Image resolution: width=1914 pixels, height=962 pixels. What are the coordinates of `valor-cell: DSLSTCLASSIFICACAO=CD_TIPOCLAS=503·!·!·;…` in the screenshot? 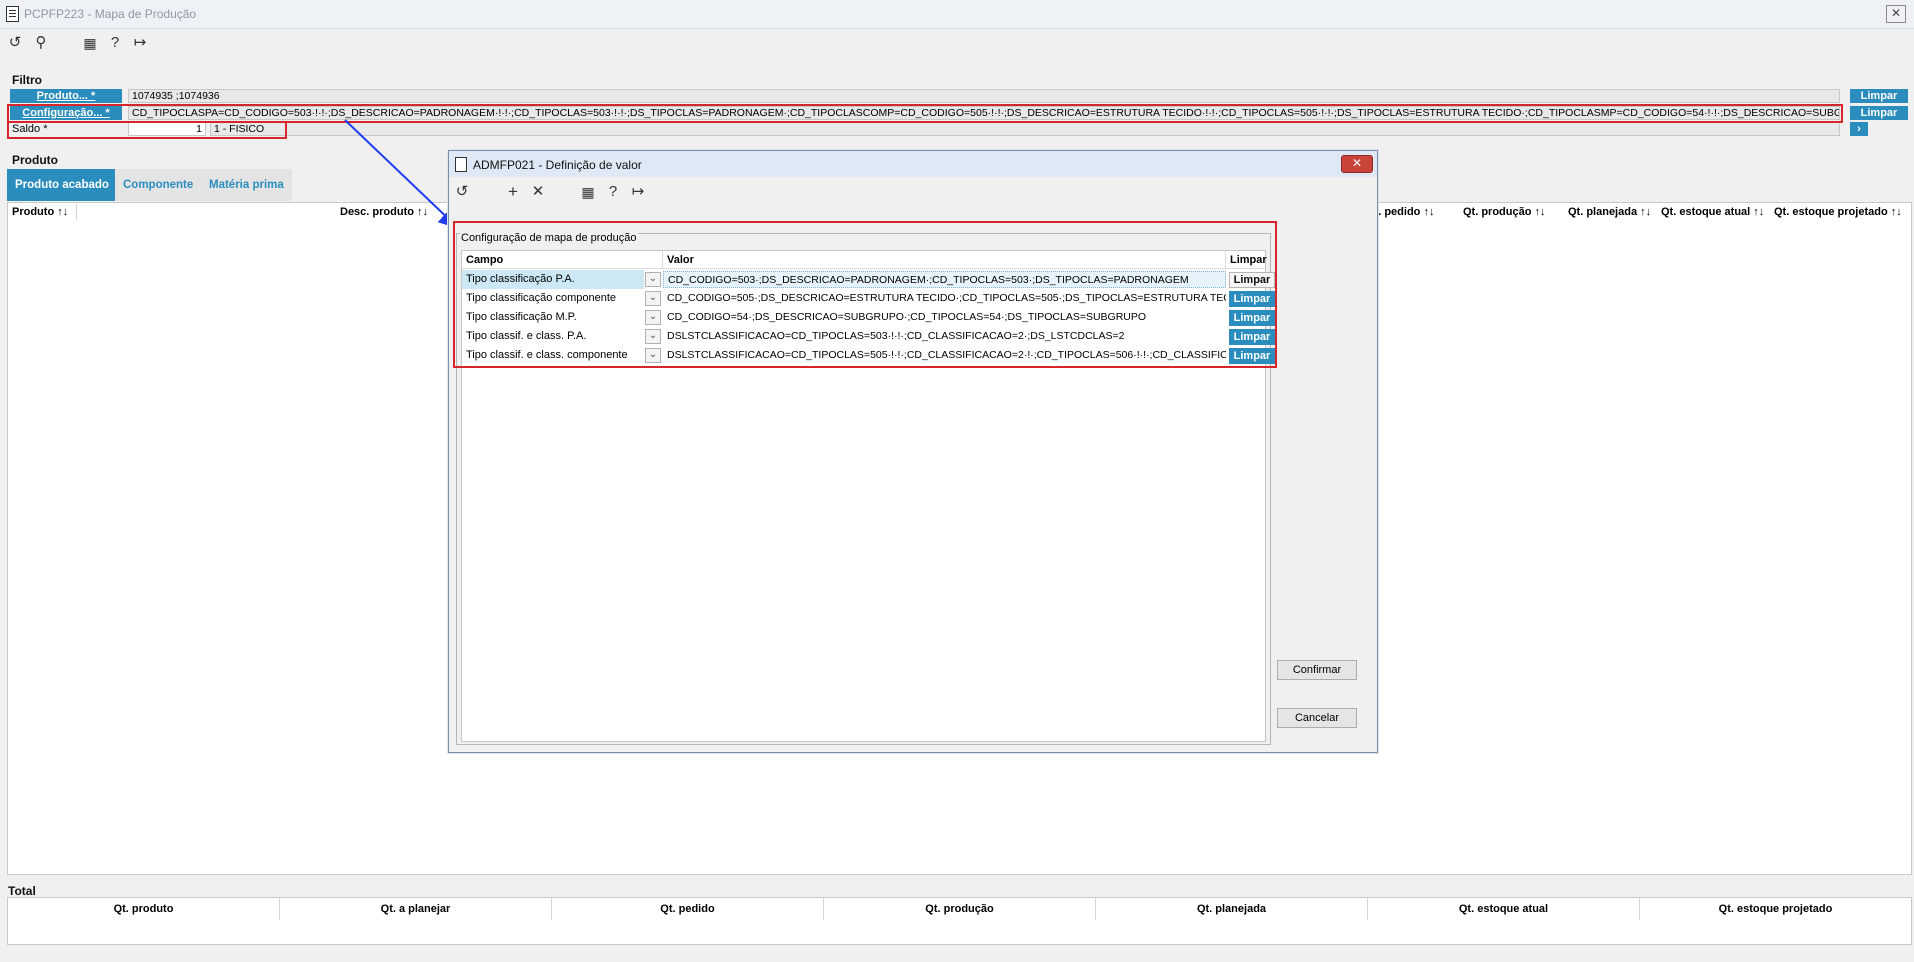 It's located at (944, 336).